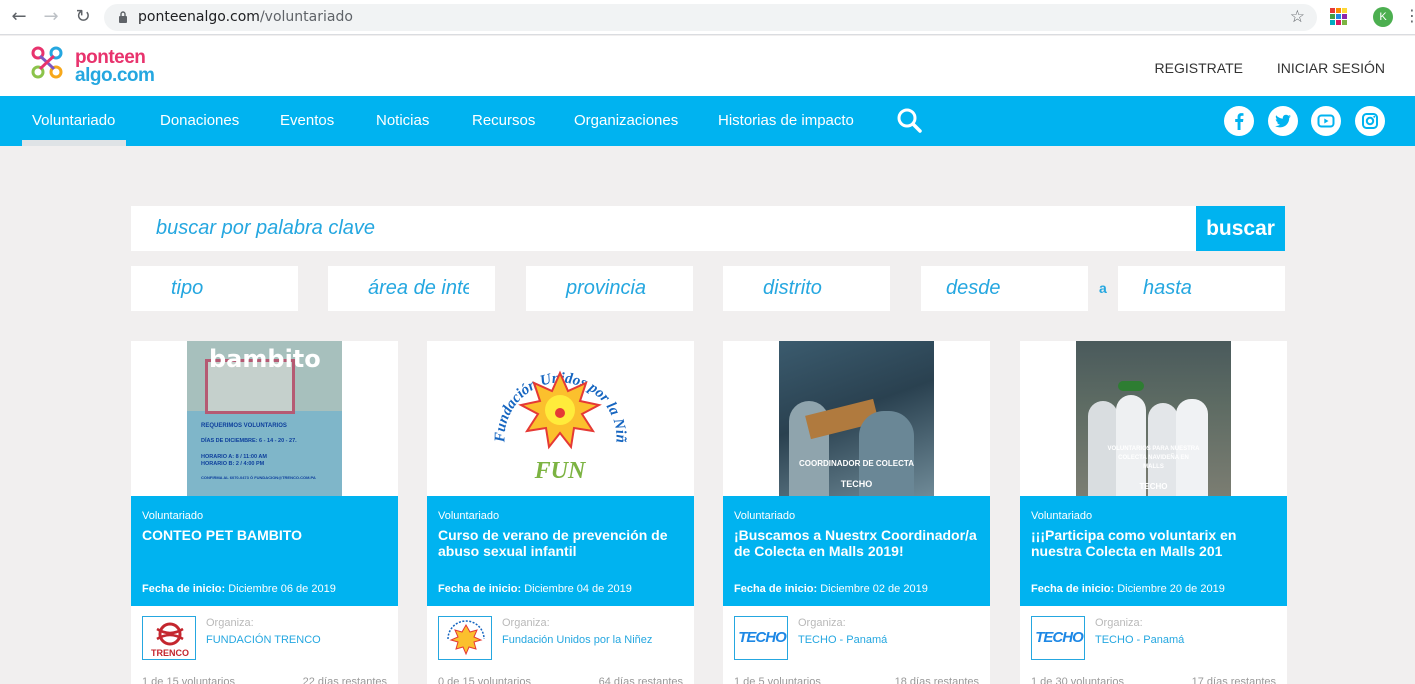 The height and width of the screenshot is (684, 1415). Describe the element at coordinates (188, 680) in the screenshot. I see `volunteer-count: 1 de 15 voluntarios` at that location.